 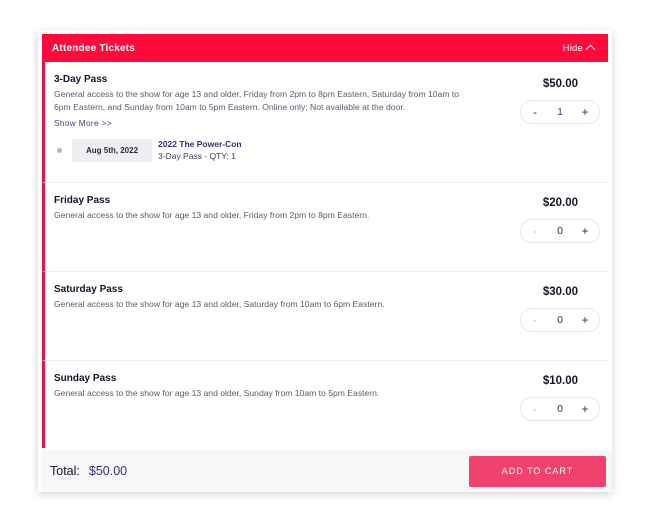 I want to click on tickets-header-title: Attendee Tickets, so click(x=94, y=48).